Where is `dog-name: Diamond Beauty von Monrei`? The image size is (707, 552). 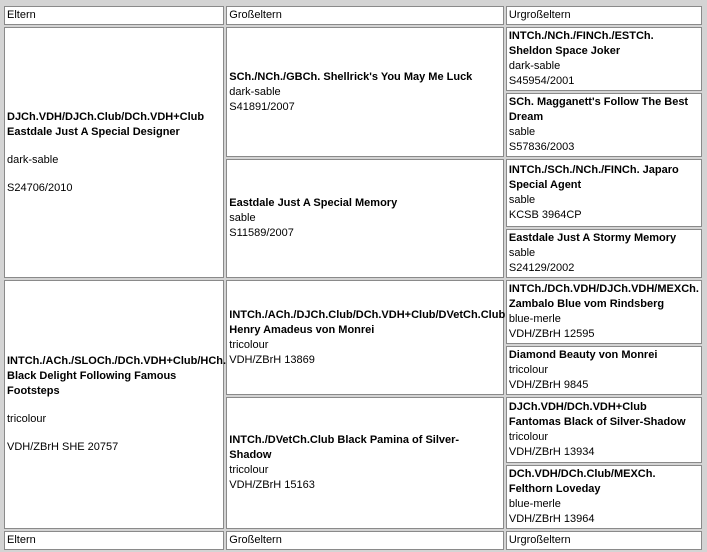 dog-name: Diamond Beauty von Monrei is located at coordinates (583, 355).